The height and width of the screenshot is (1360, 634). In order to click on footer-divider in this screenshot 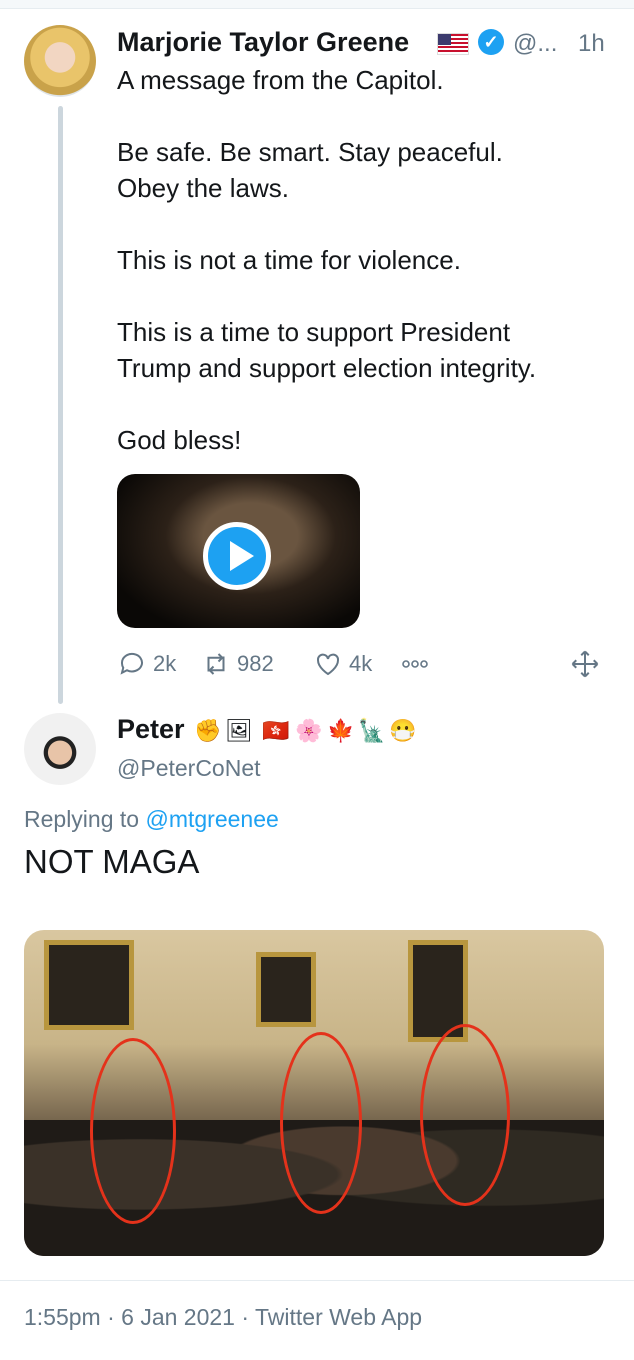, I will do `click(317, 1280)`.